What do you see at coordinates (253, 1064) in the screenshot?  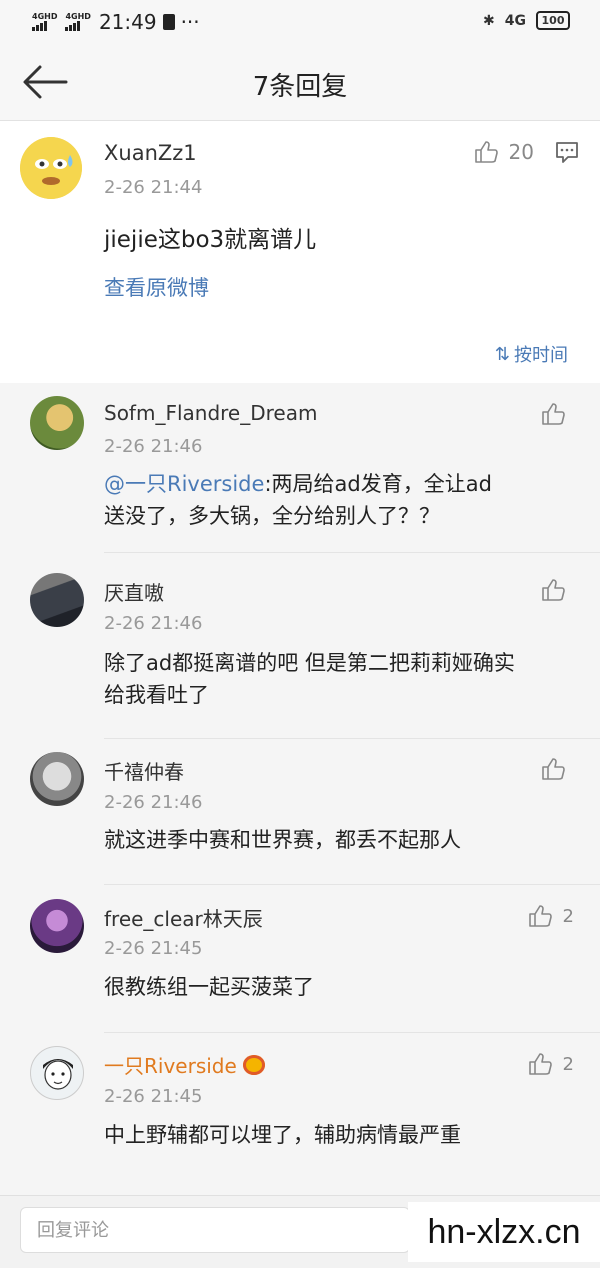 I see `crown-badge-icon` at bounding box center [253, 1064].